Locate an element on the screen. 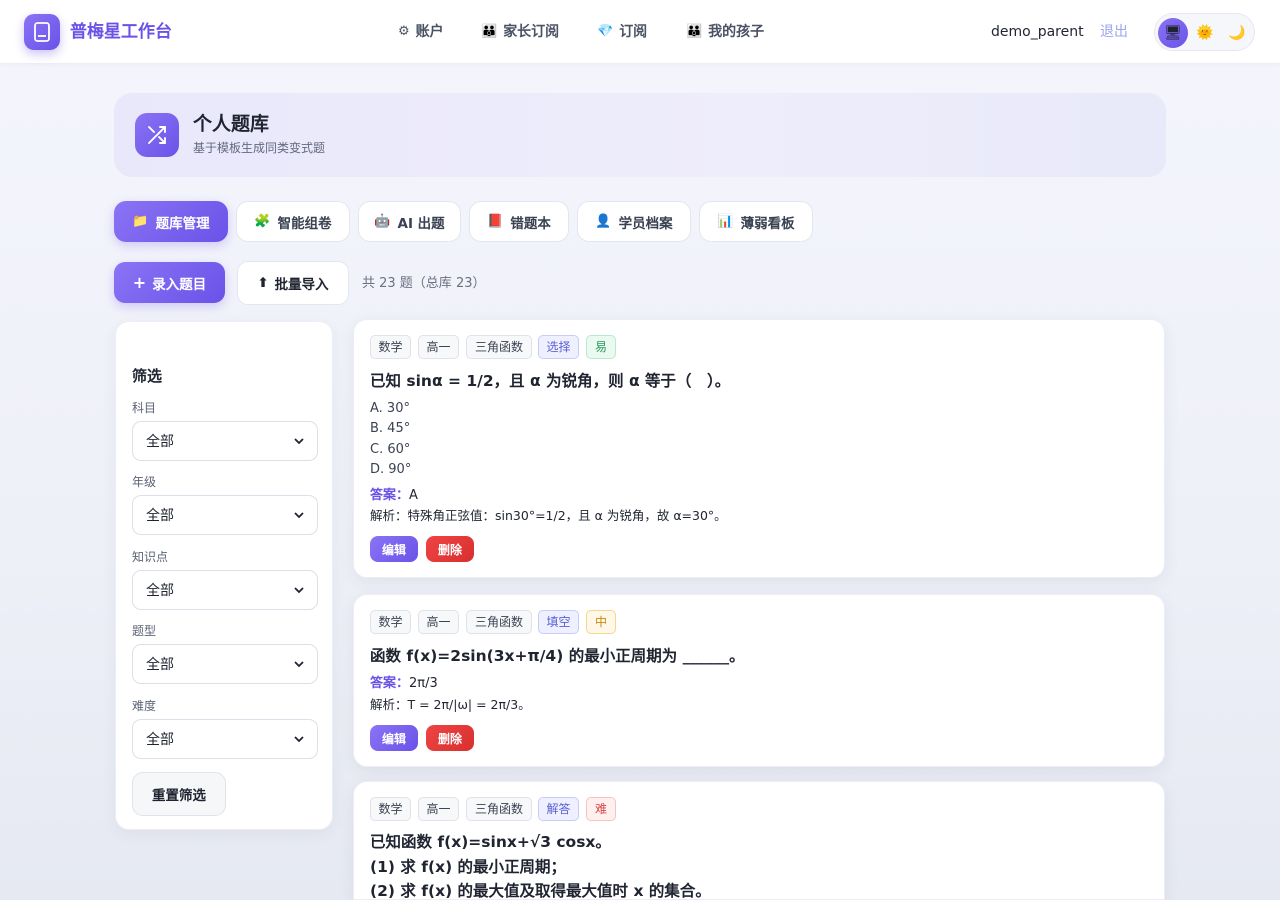 Image resolution: width=1280 pixels, height=900 pixels. theme-switch: 🖥 🌞 🌙 is located at coordinates (1204, 32).